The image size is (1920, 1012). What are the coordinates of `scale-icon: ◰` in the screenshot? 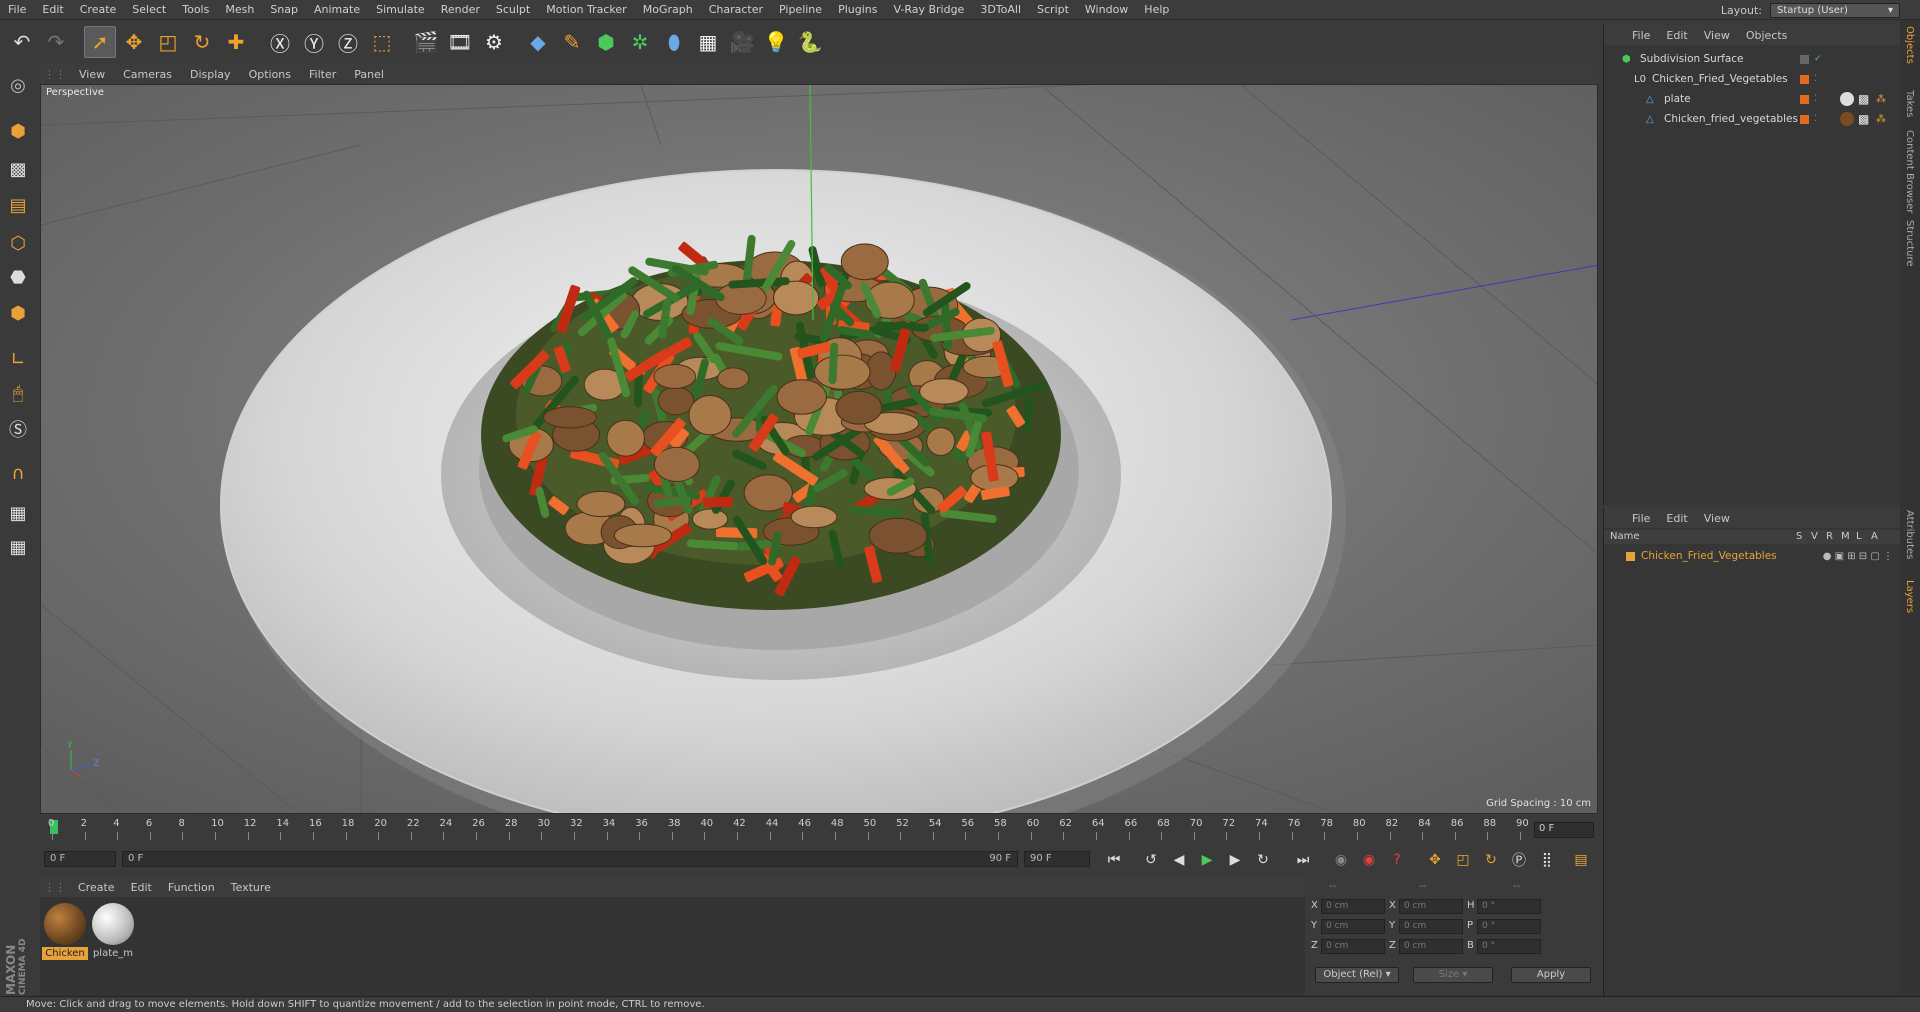 It's located at (168, 42).